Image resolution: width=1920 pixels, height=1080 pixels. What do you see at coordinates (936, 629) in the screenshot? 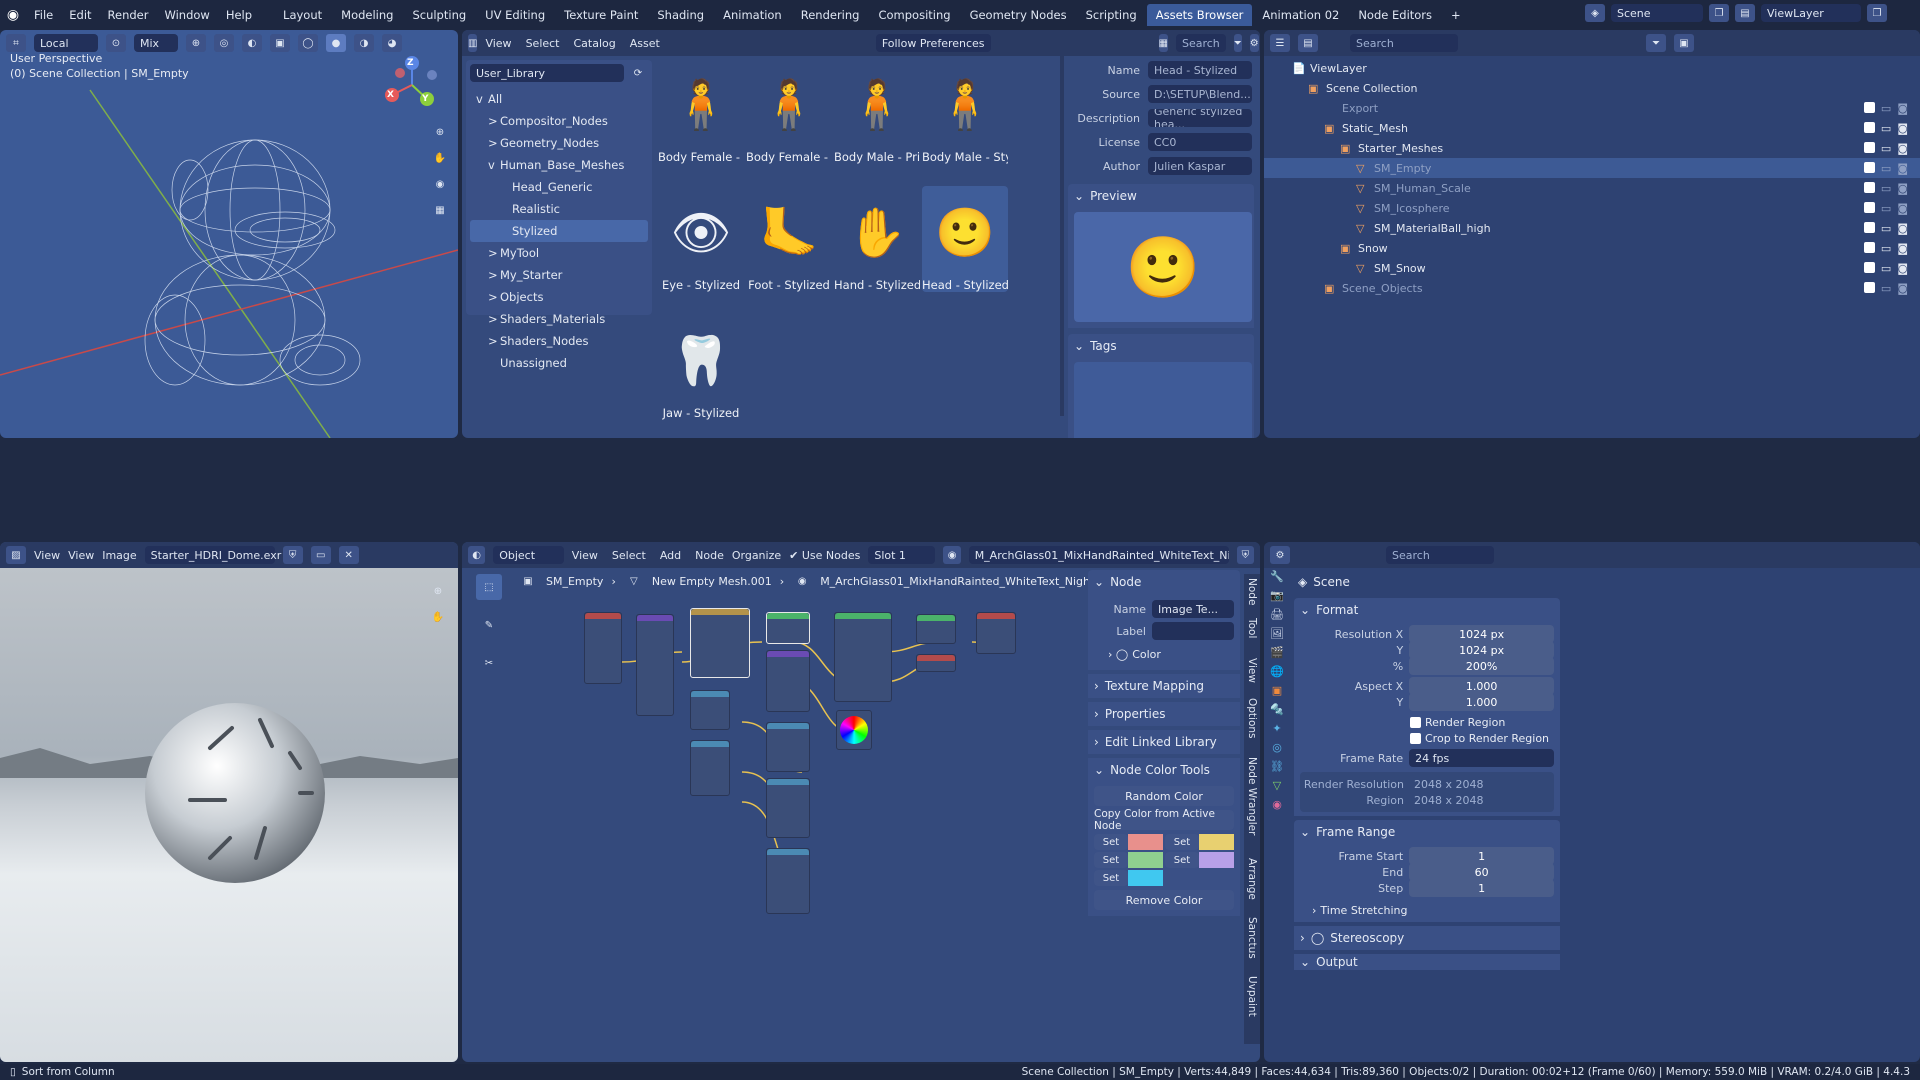
I see `node-mix-output` at bounding box center [936, 629].